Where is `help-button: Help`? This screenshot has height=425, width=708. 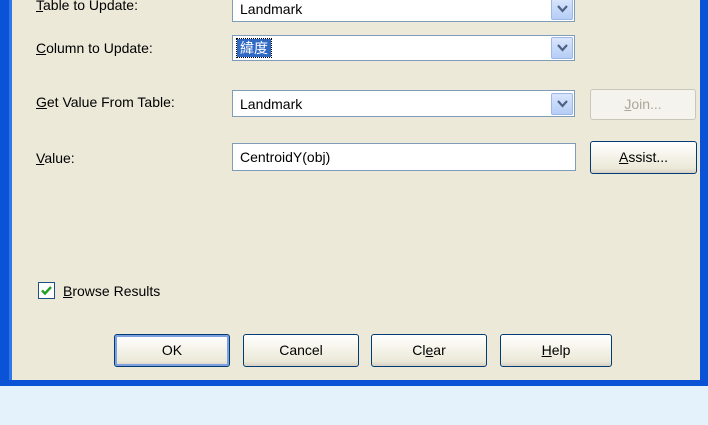
help-button: Help is located at coordinates (556, 350).